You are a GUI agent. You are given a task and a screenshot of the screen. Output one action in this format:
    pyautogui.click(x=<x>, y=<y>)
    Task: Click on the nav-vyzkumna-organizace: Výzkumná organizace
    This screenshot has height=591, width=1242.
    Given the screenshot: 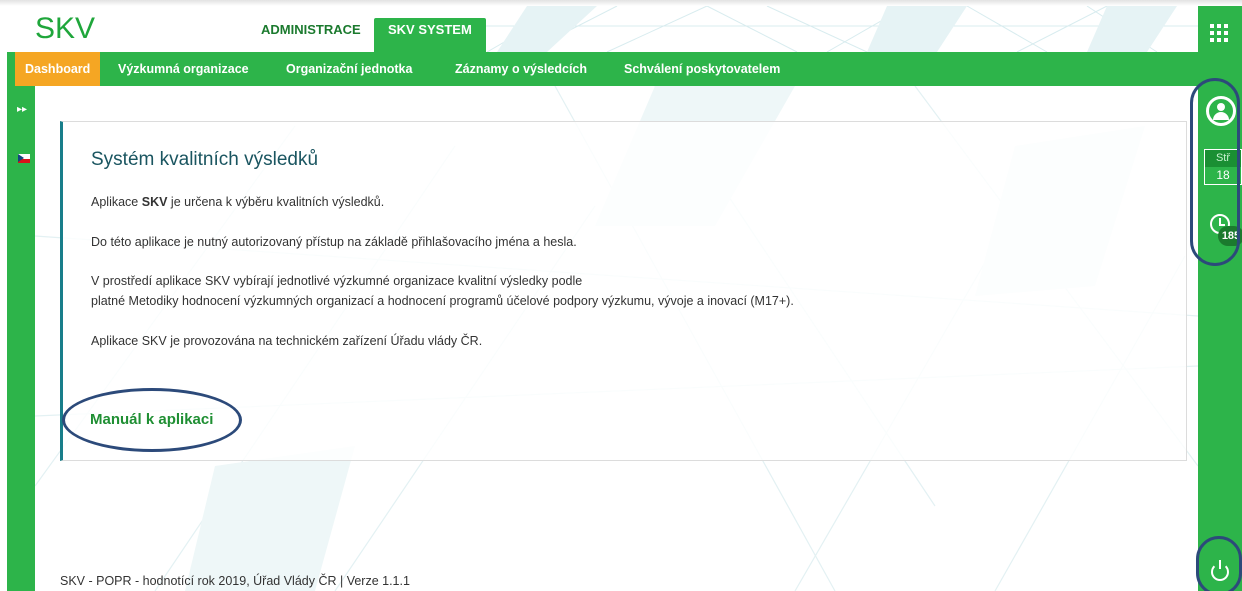 What is the action you would take?
    pyautogui.click(x=183, y=69)
    